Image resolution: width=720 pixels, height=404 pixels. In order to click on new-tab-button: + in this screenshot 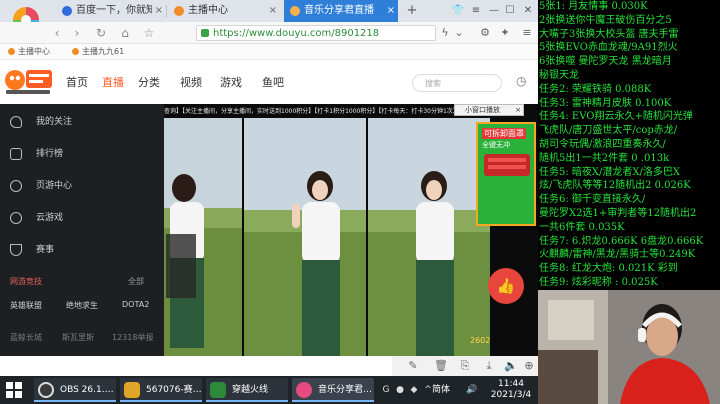, I will do `click(412, 11)`.